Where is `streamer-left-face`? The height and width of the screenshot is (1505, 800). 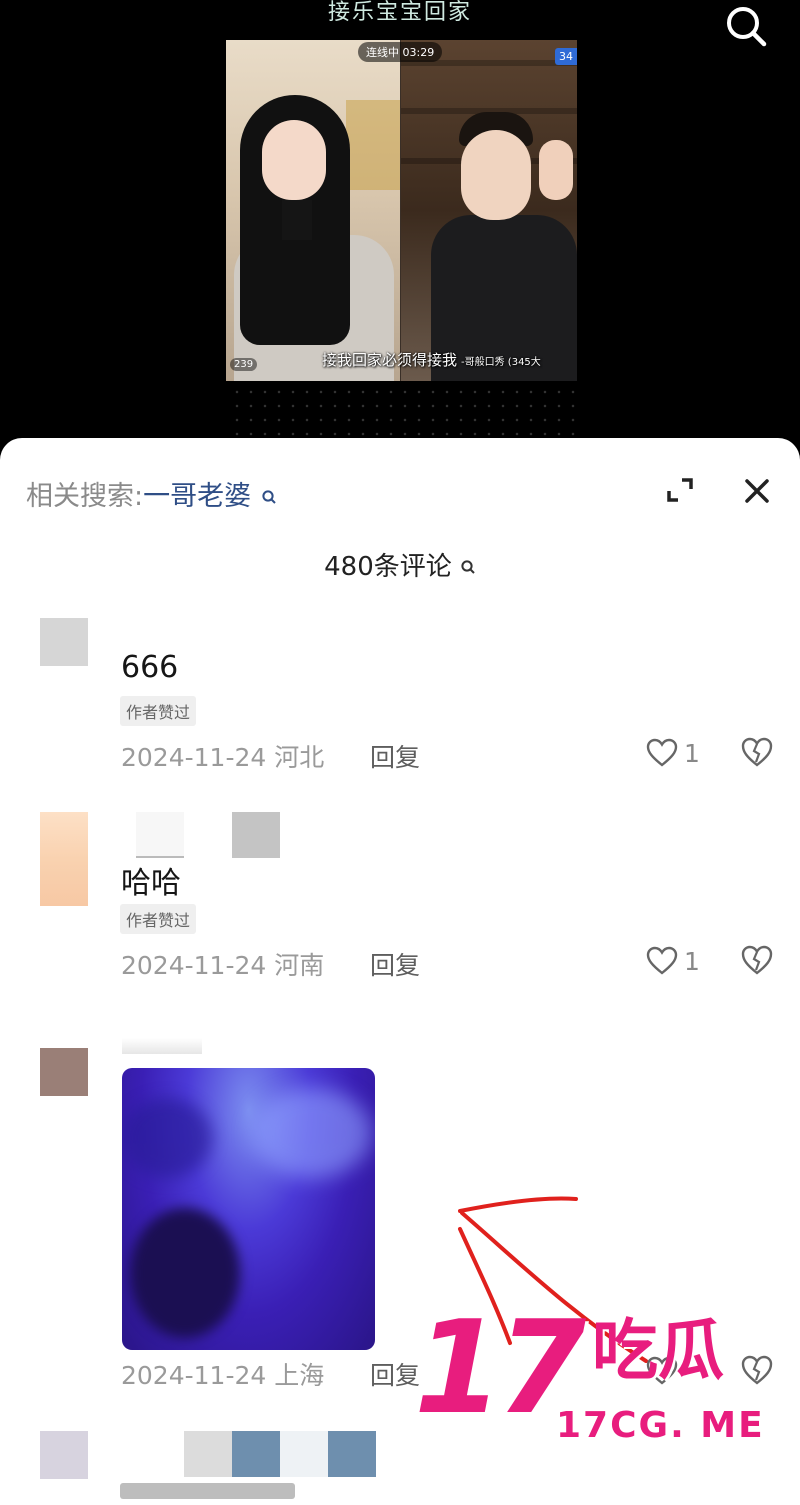
streamer-left-face is located at coordinates (294, 160).